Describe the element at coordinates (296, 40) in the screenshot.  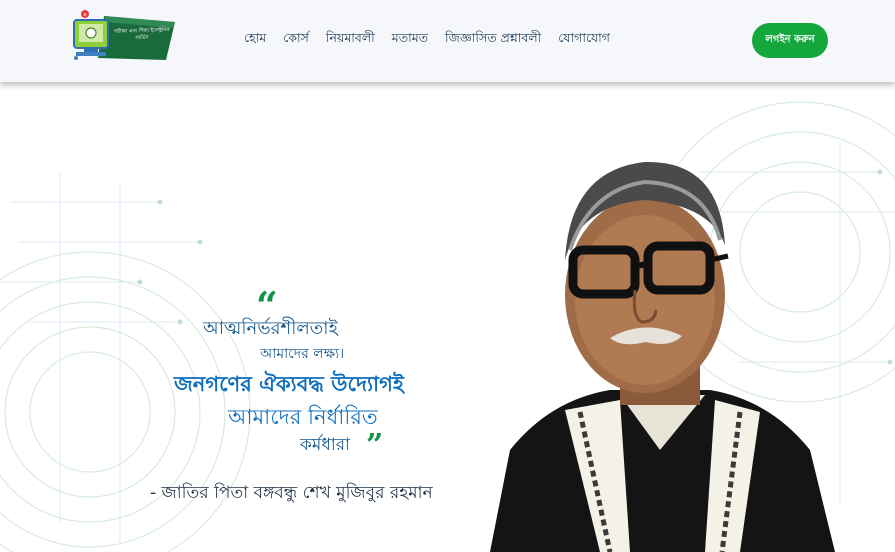
I see `nav-item-course: কোর্স` at that location.